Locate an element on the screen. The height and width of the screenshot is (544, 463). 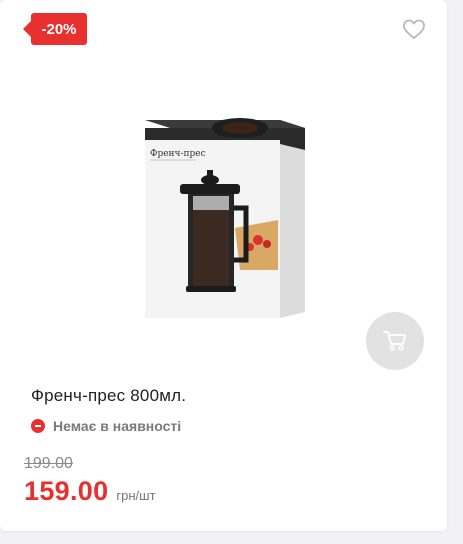
discount-badge: -20% is located at coordinates (55, 29).